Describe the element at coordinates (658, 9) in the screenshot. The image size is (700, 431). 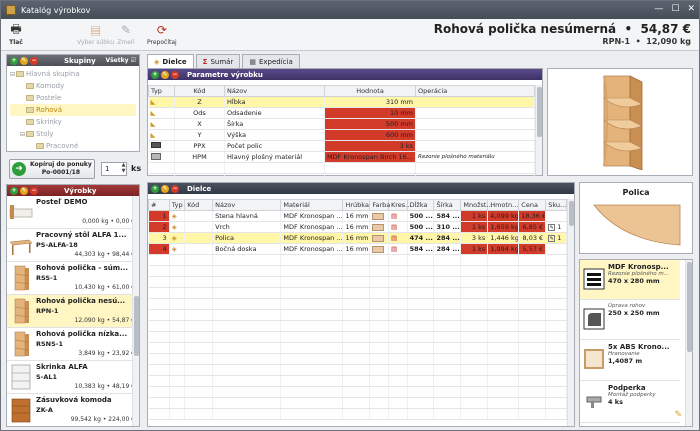
I see `minimize-icon: —` at that location.